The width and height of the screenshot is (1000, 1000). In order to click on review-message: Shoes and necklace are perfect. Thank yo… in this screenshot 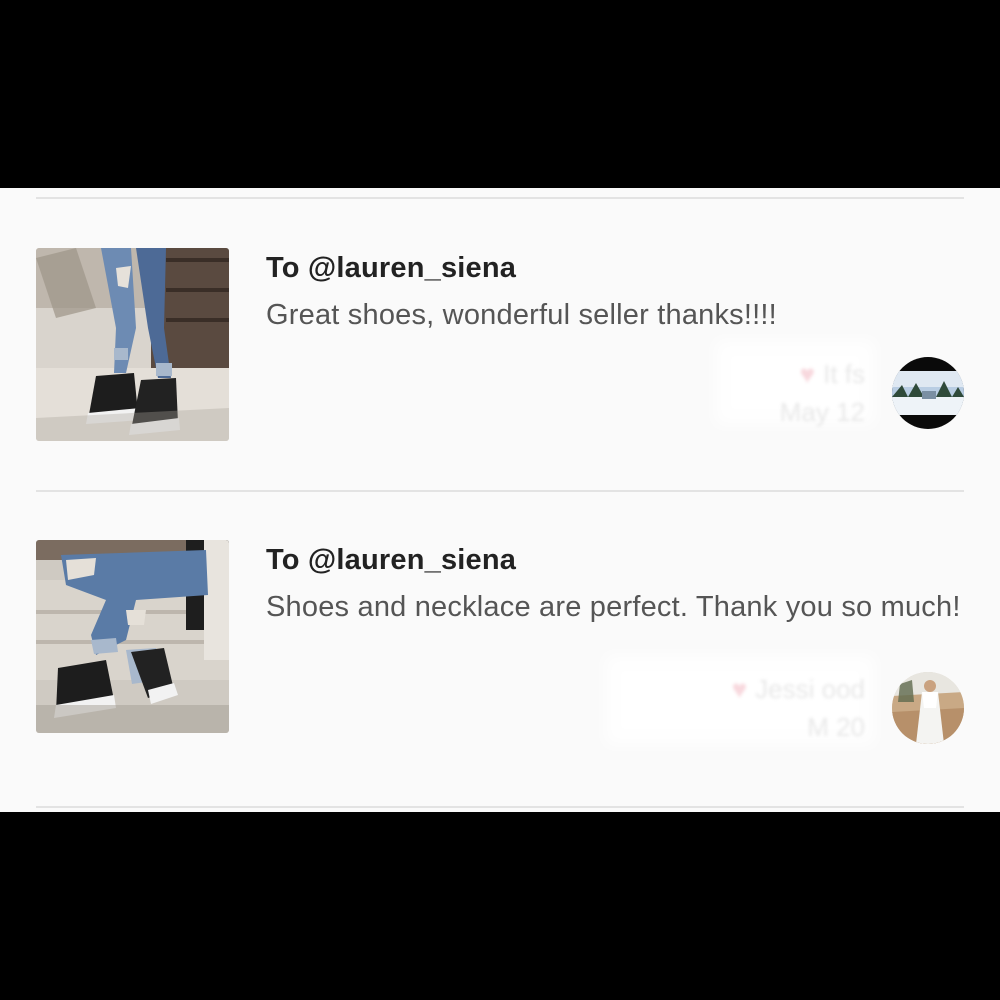, I will do `click(613, 607)`.